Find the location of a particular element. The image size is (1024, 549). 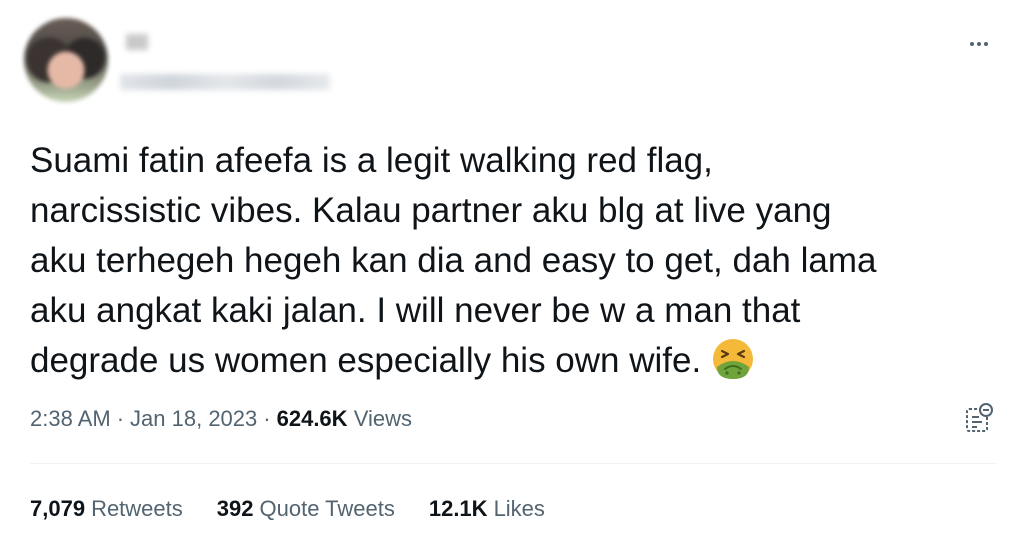

tweet-date: Jan 18, 2023 is located at coordinates (193, 418).